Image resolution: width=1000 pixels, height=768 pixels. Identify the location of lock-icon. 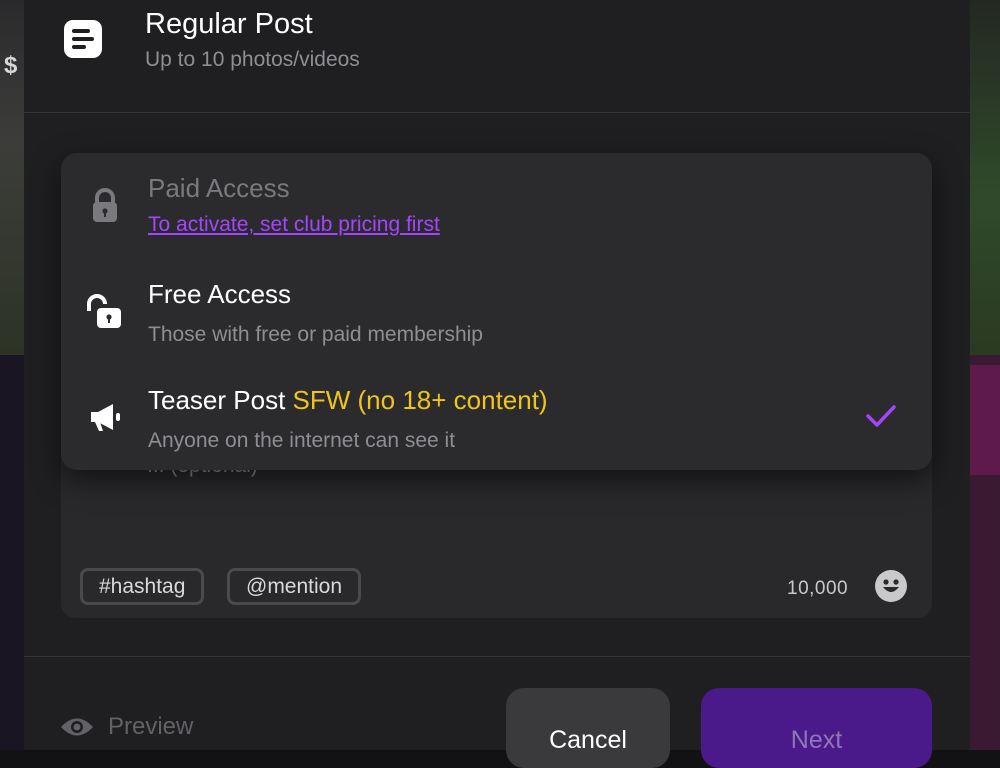
(105, 205).